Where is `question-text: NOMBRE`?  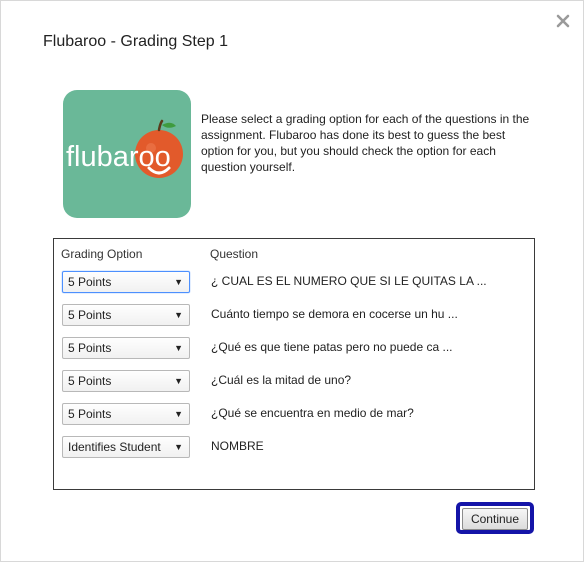 question-text: NOMBRE is located at coordinates (237, 446).